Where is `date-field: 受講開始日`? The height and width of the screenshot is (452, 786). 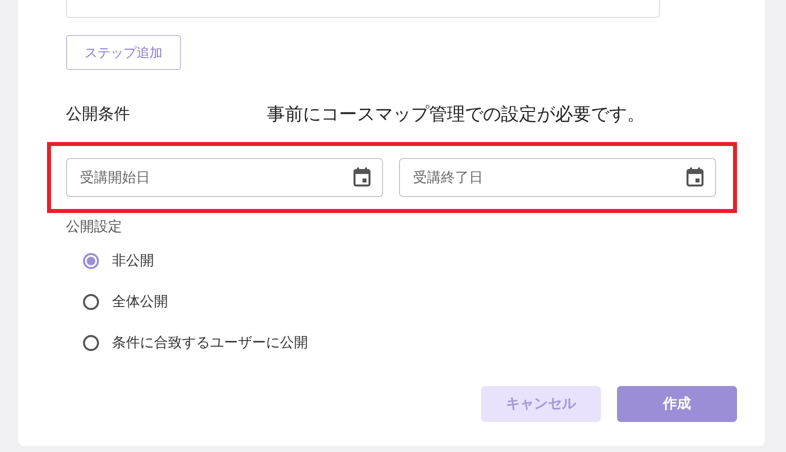
date-field: 受講開始日 is located at coordinates (224, 177).